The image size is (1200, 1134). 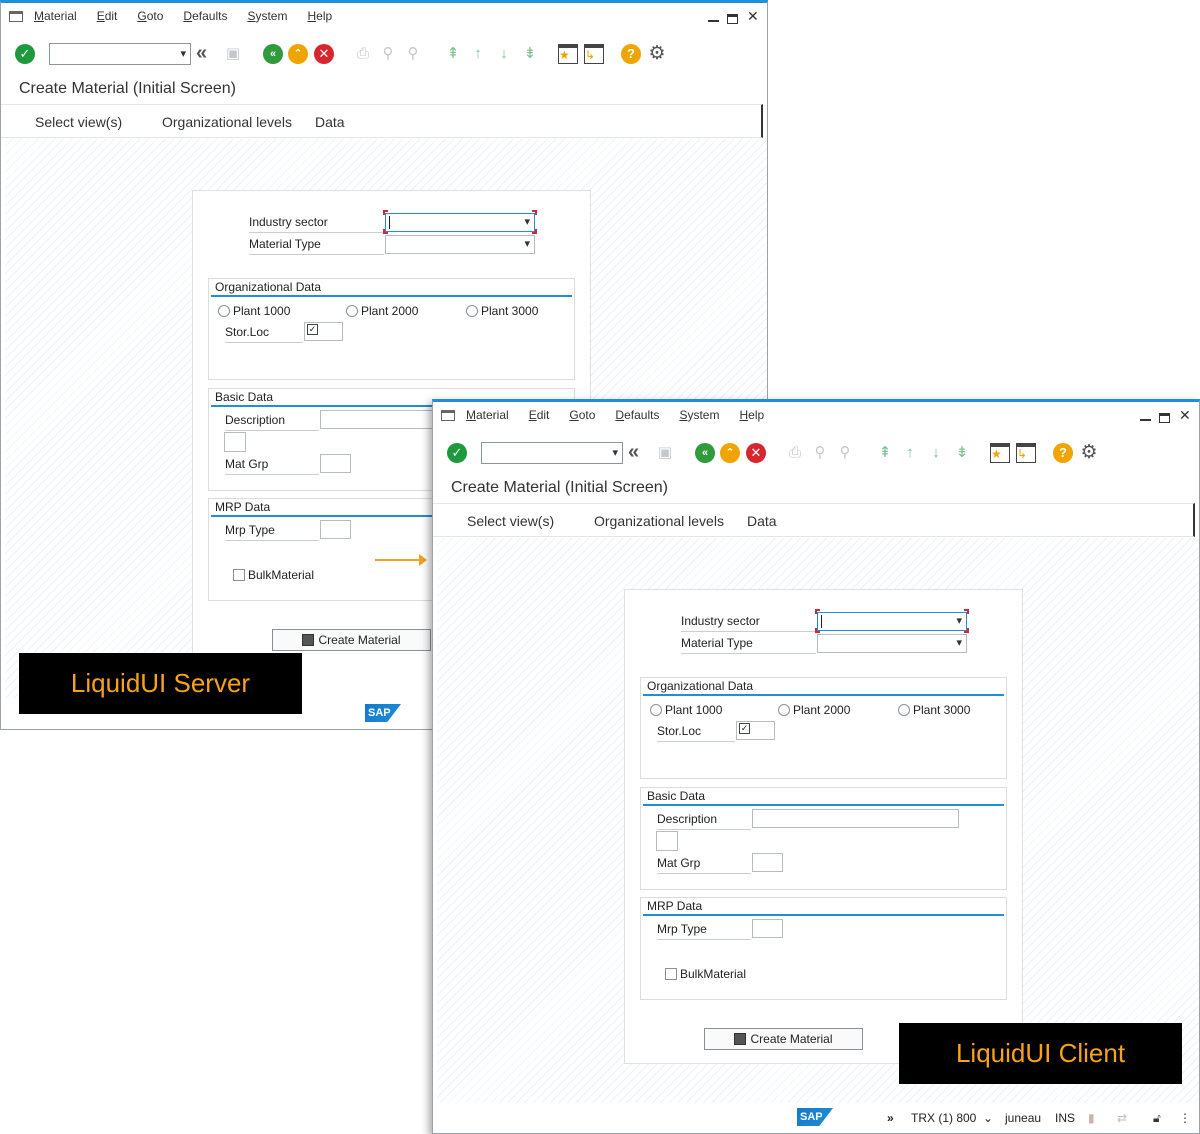 I want to click on expand-status-icon: », so click(x=890, y=1118).